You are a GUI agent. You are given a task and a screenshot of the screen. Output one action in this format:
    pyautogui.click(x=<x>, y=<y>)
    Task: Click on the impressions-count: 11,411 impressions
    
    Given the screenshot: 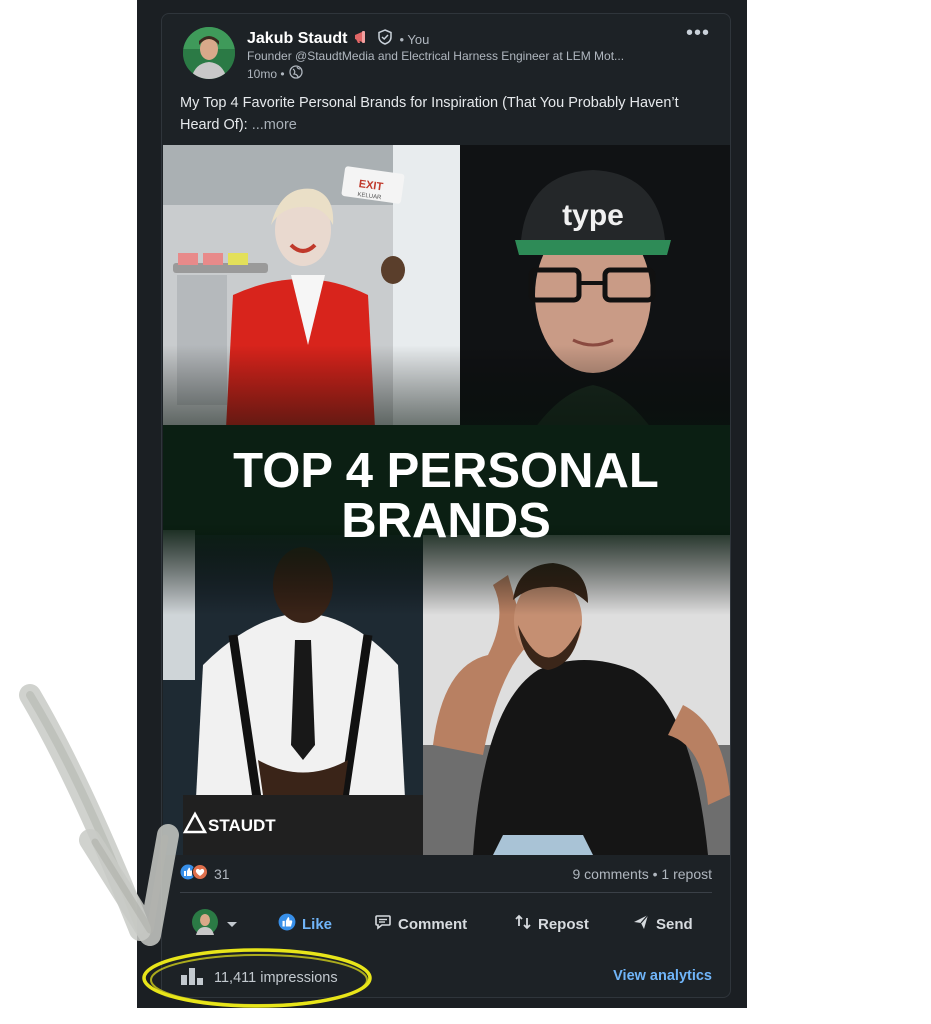 What is the action you would take?
    pyautogui.click(x=276, y=978)
    